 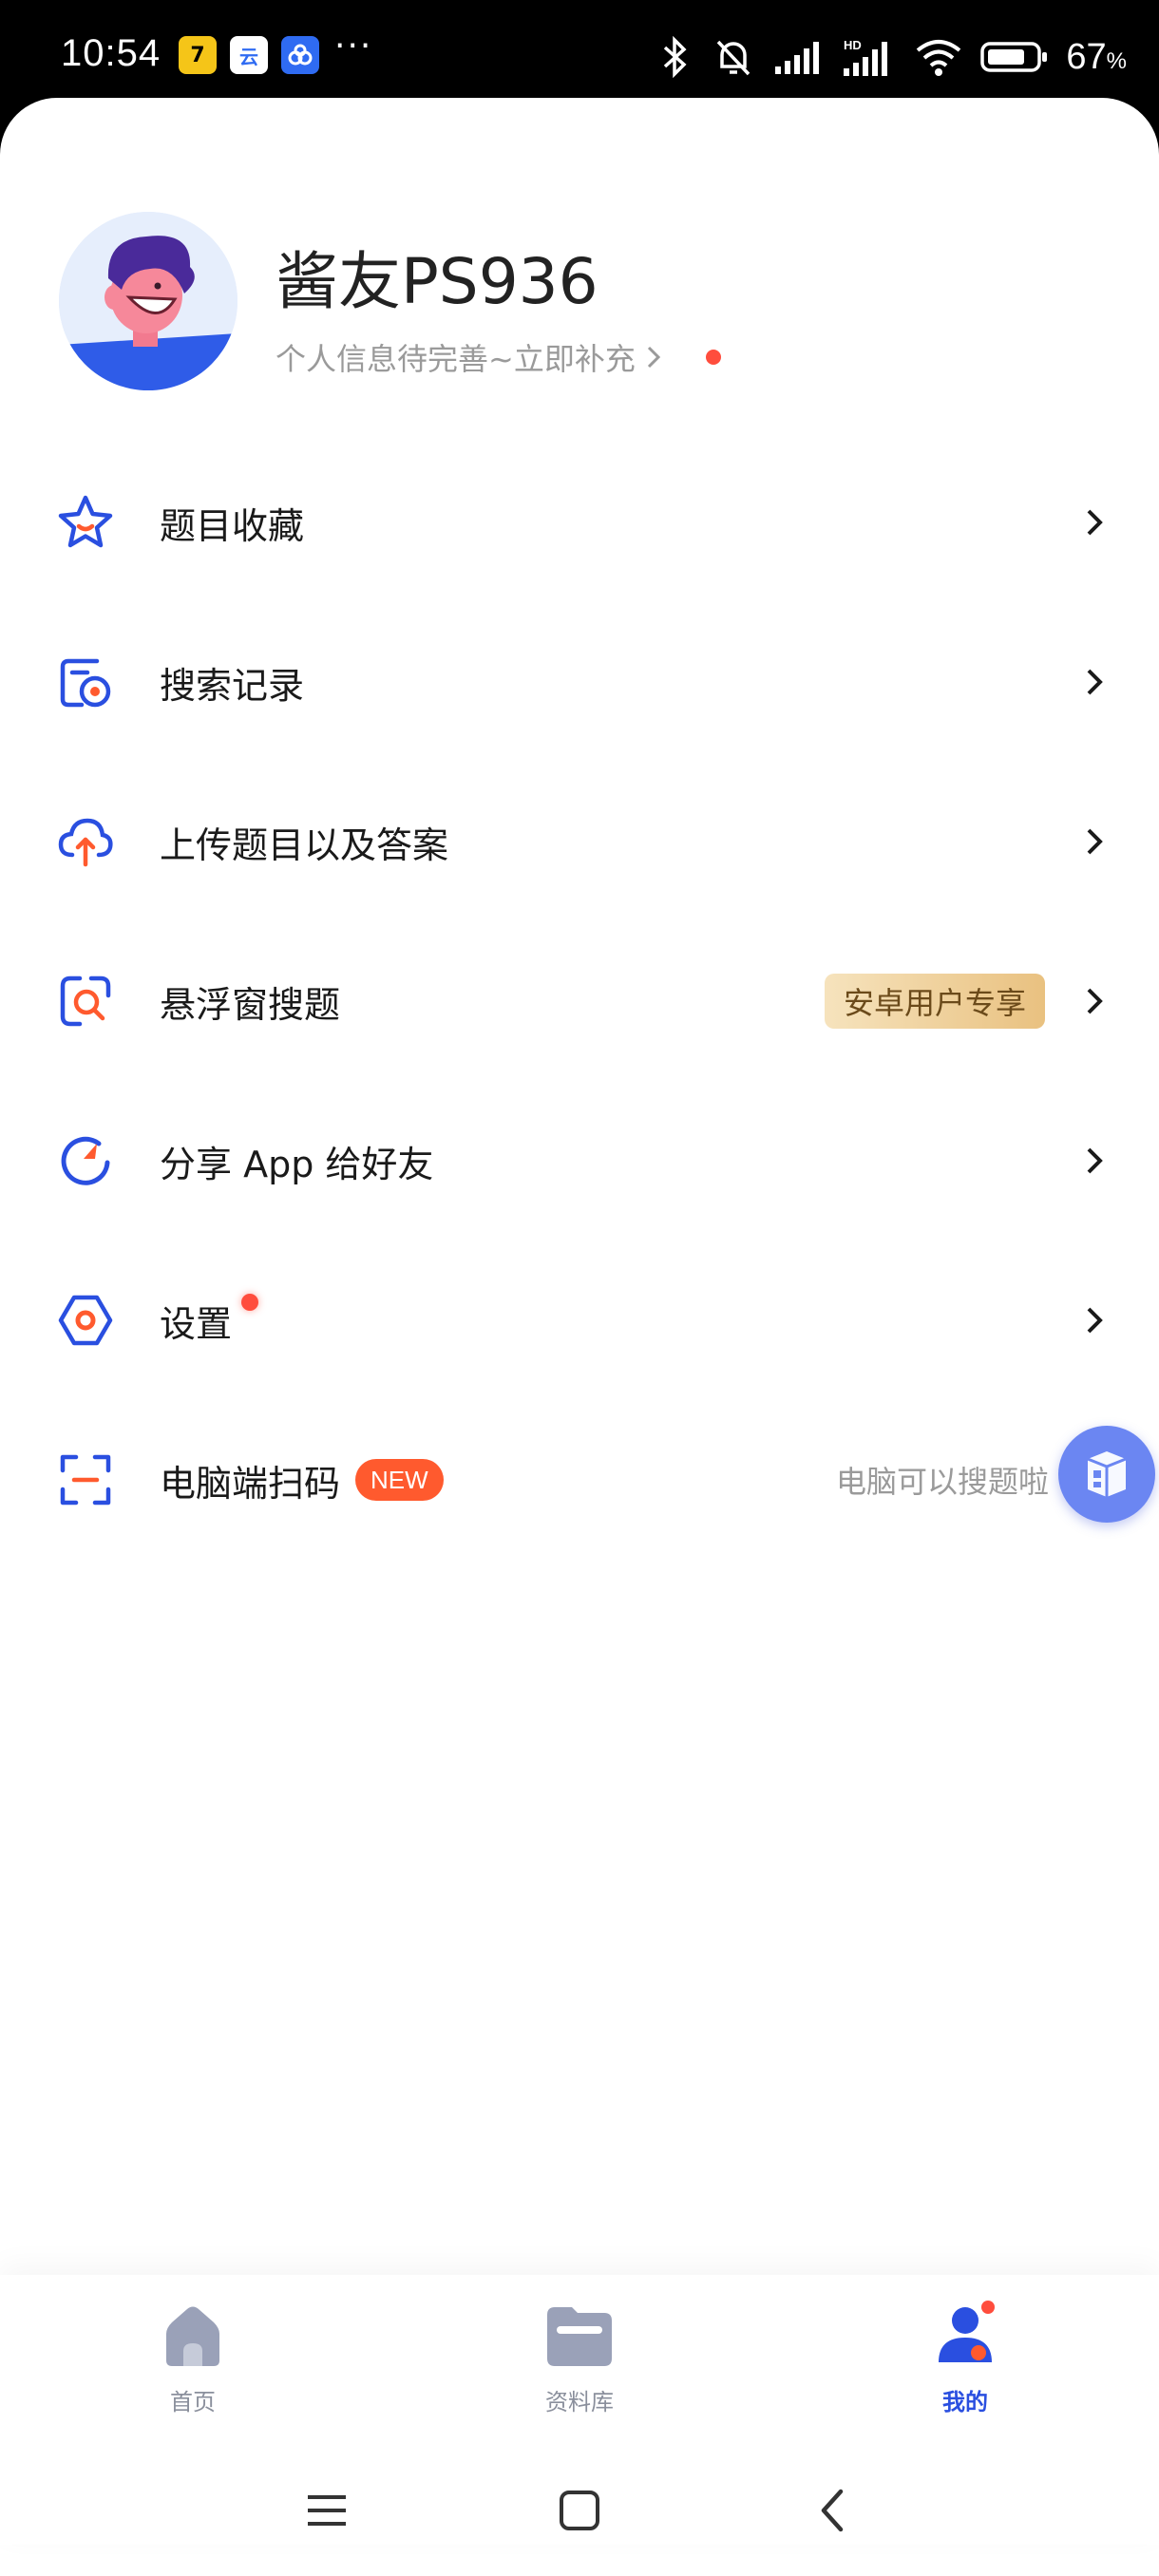 I want to click on app-cloud-icon: 云, so click(x=249, y=55).